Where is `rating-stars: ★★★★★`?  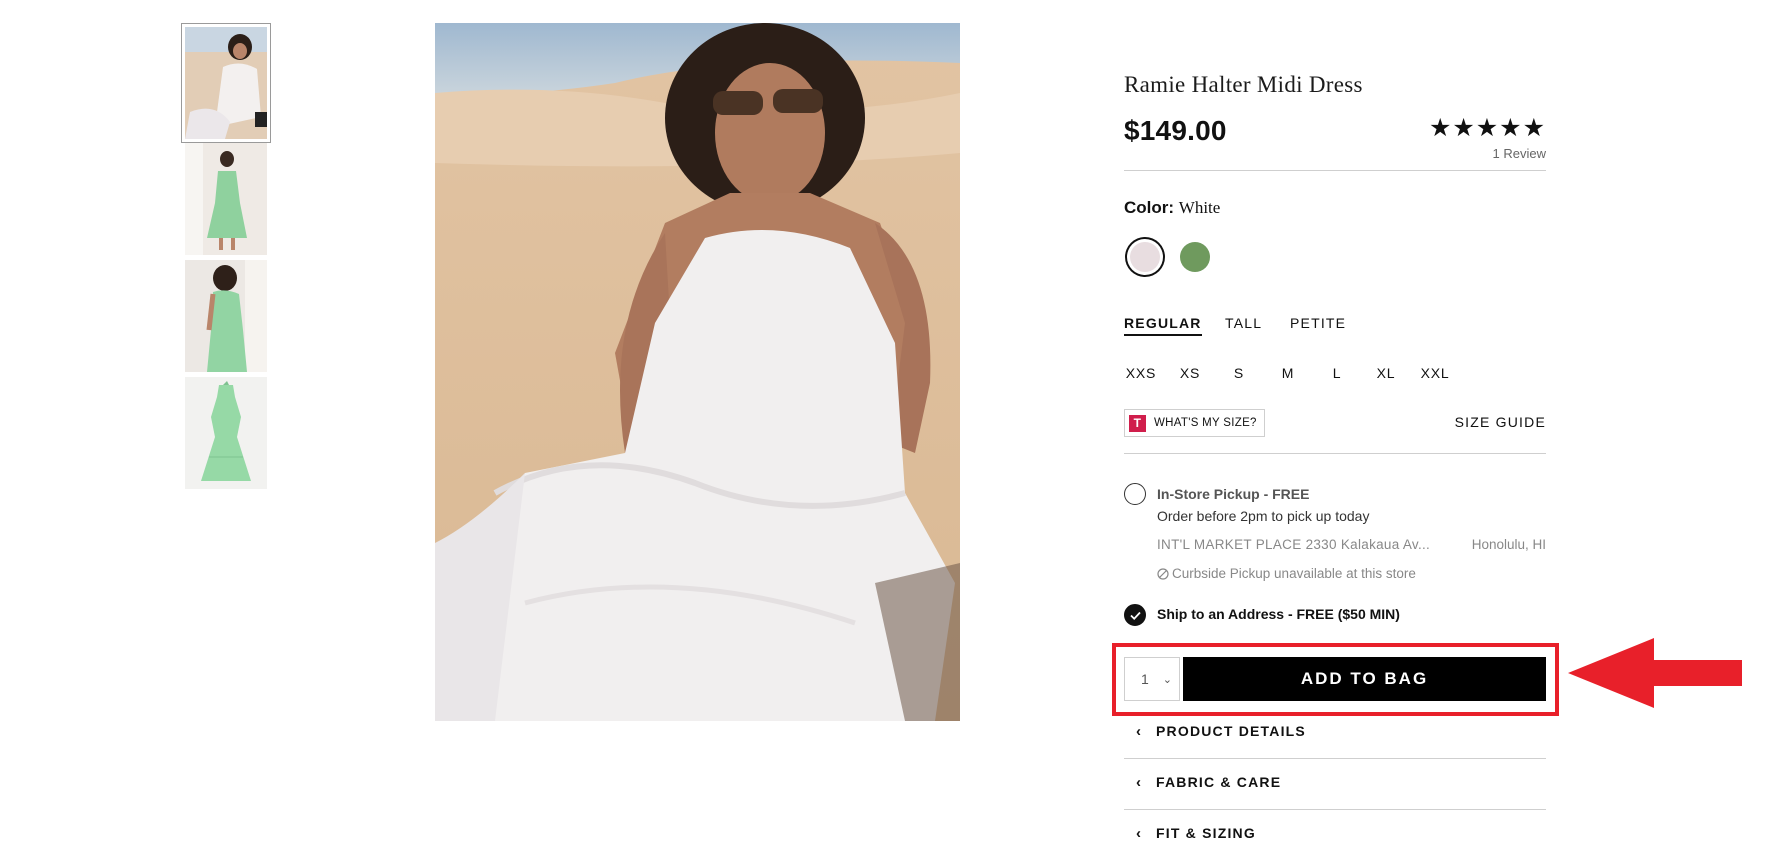
rating-stars: ★★★★★ is located at coordinates (1487, 128).